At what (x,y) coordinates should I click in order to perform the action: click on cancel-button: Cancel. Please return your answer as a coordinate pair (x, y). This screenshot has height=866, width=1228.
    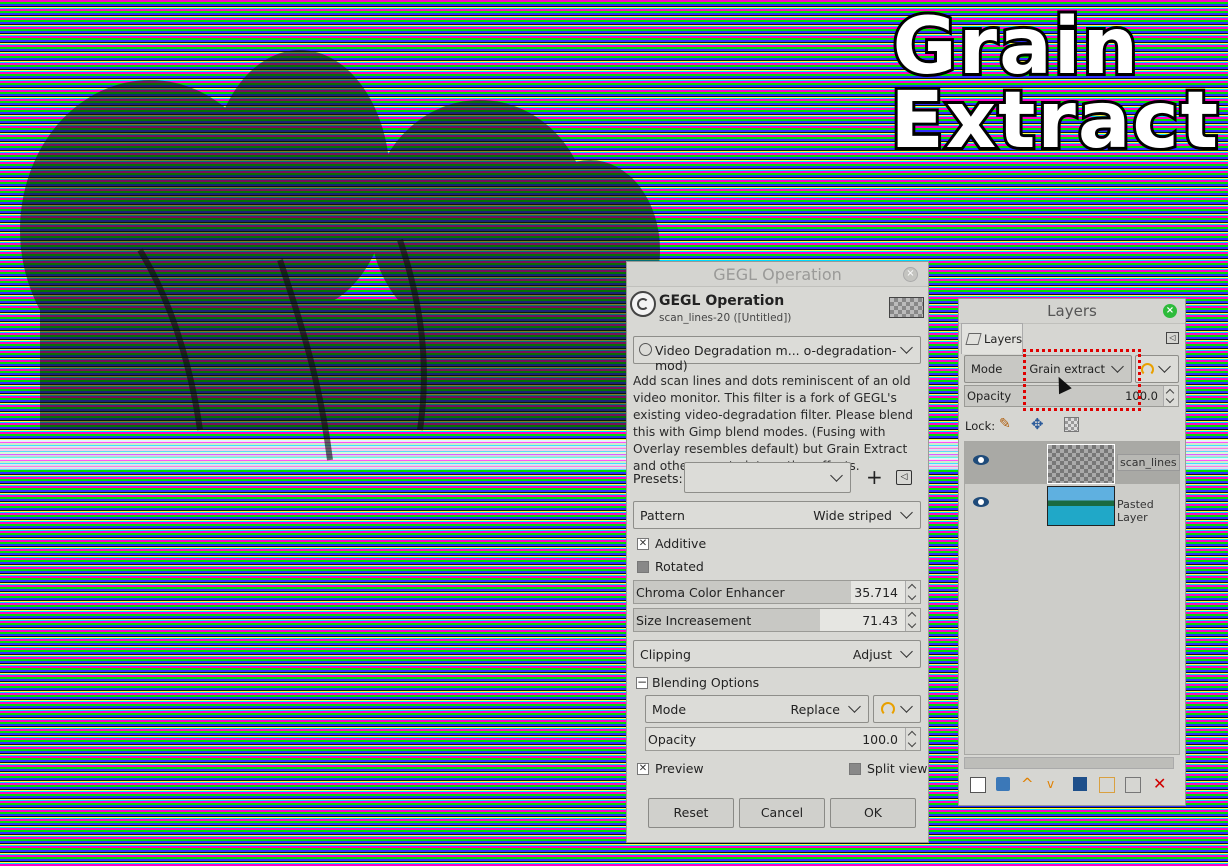
    Looking at the image, I should click on (782, 813).